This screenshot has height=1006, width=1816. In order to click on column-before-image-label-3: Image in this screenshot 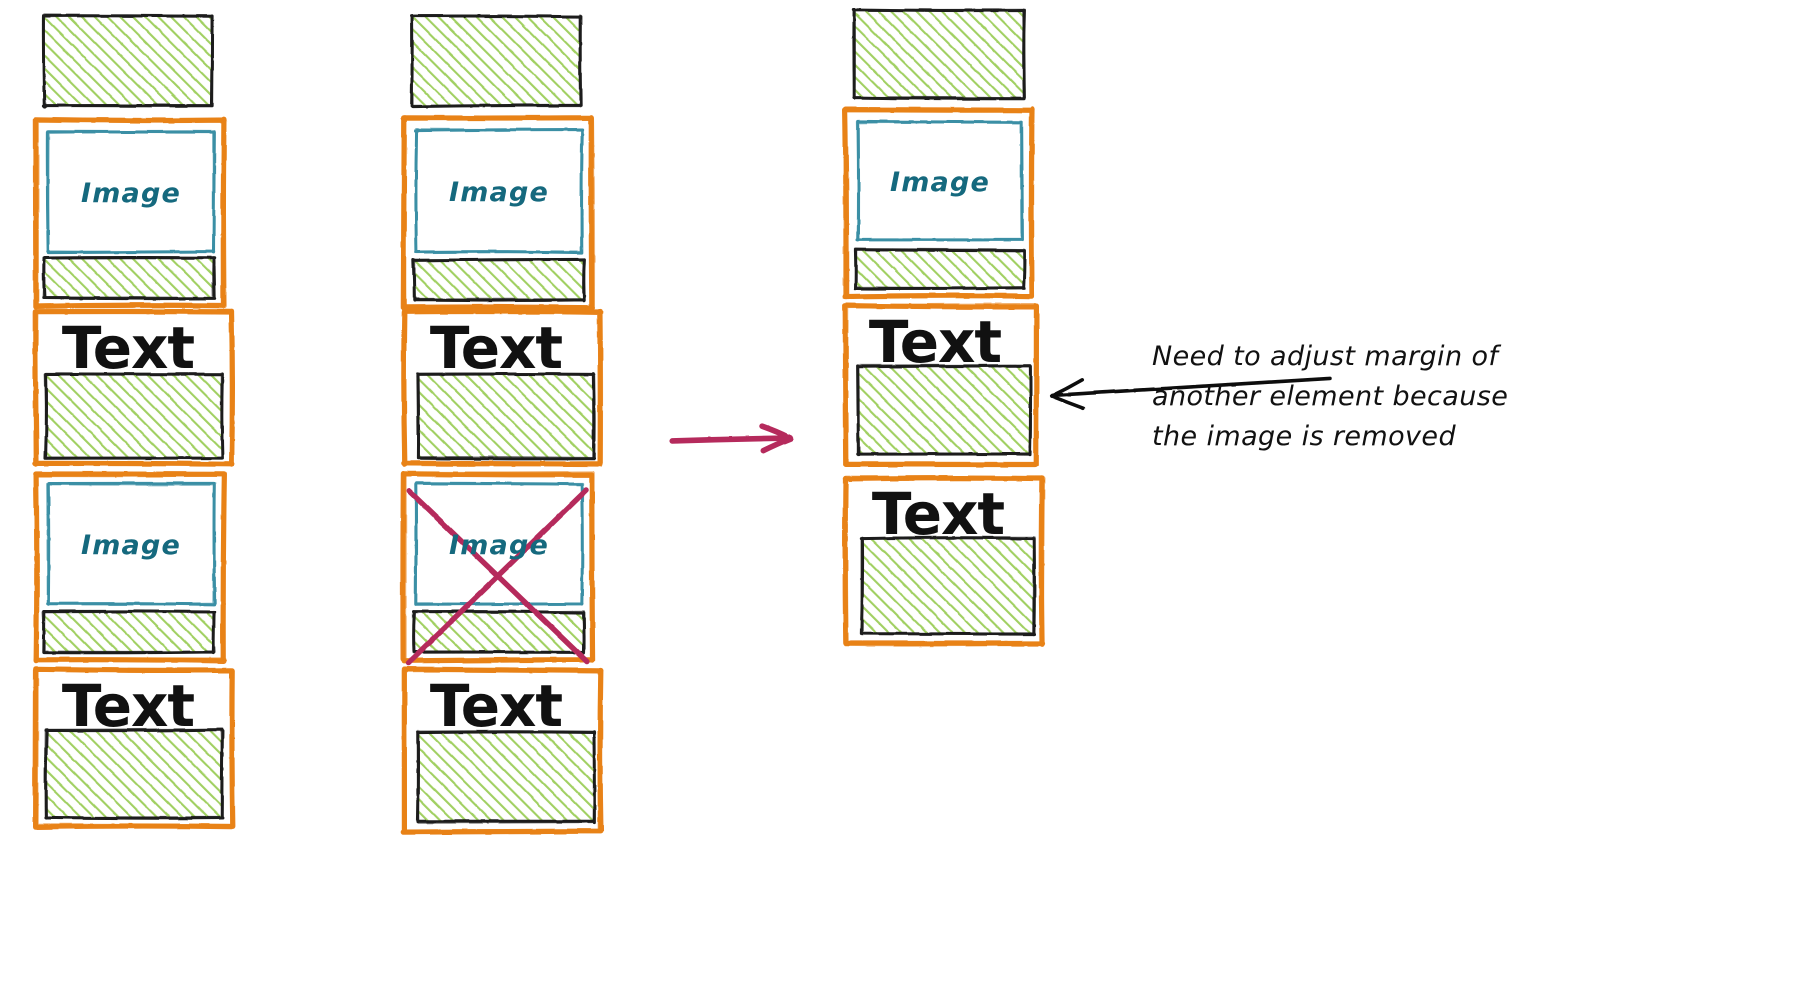, I will do `click(131, 545)`.